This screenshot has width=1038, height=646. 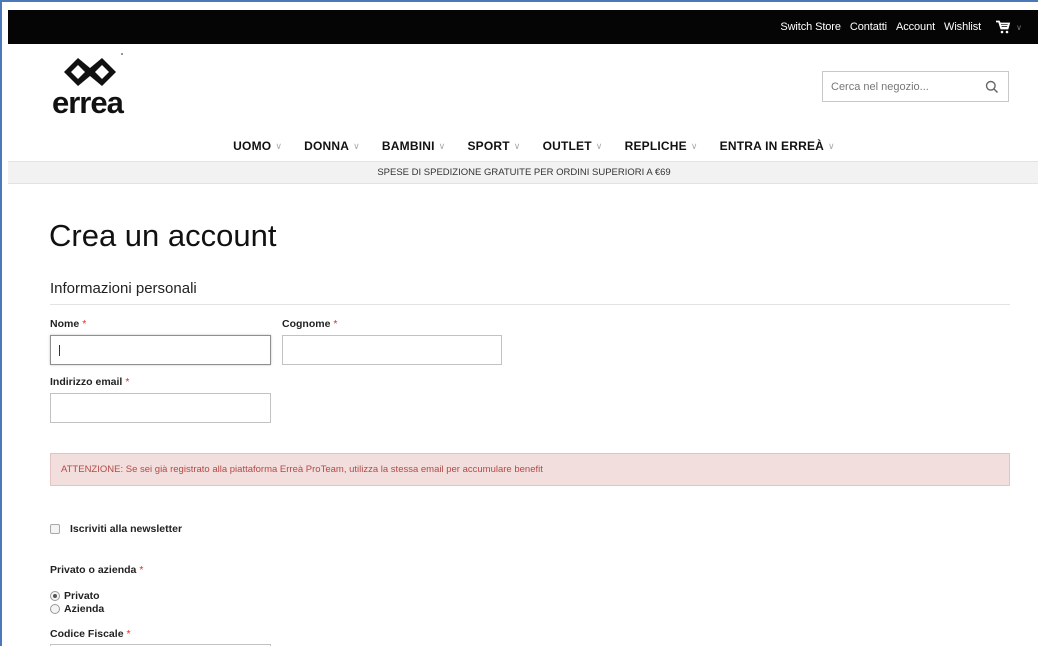 I want to click on tipo-label: Privato o azienda *, so click(x=97, y=570).